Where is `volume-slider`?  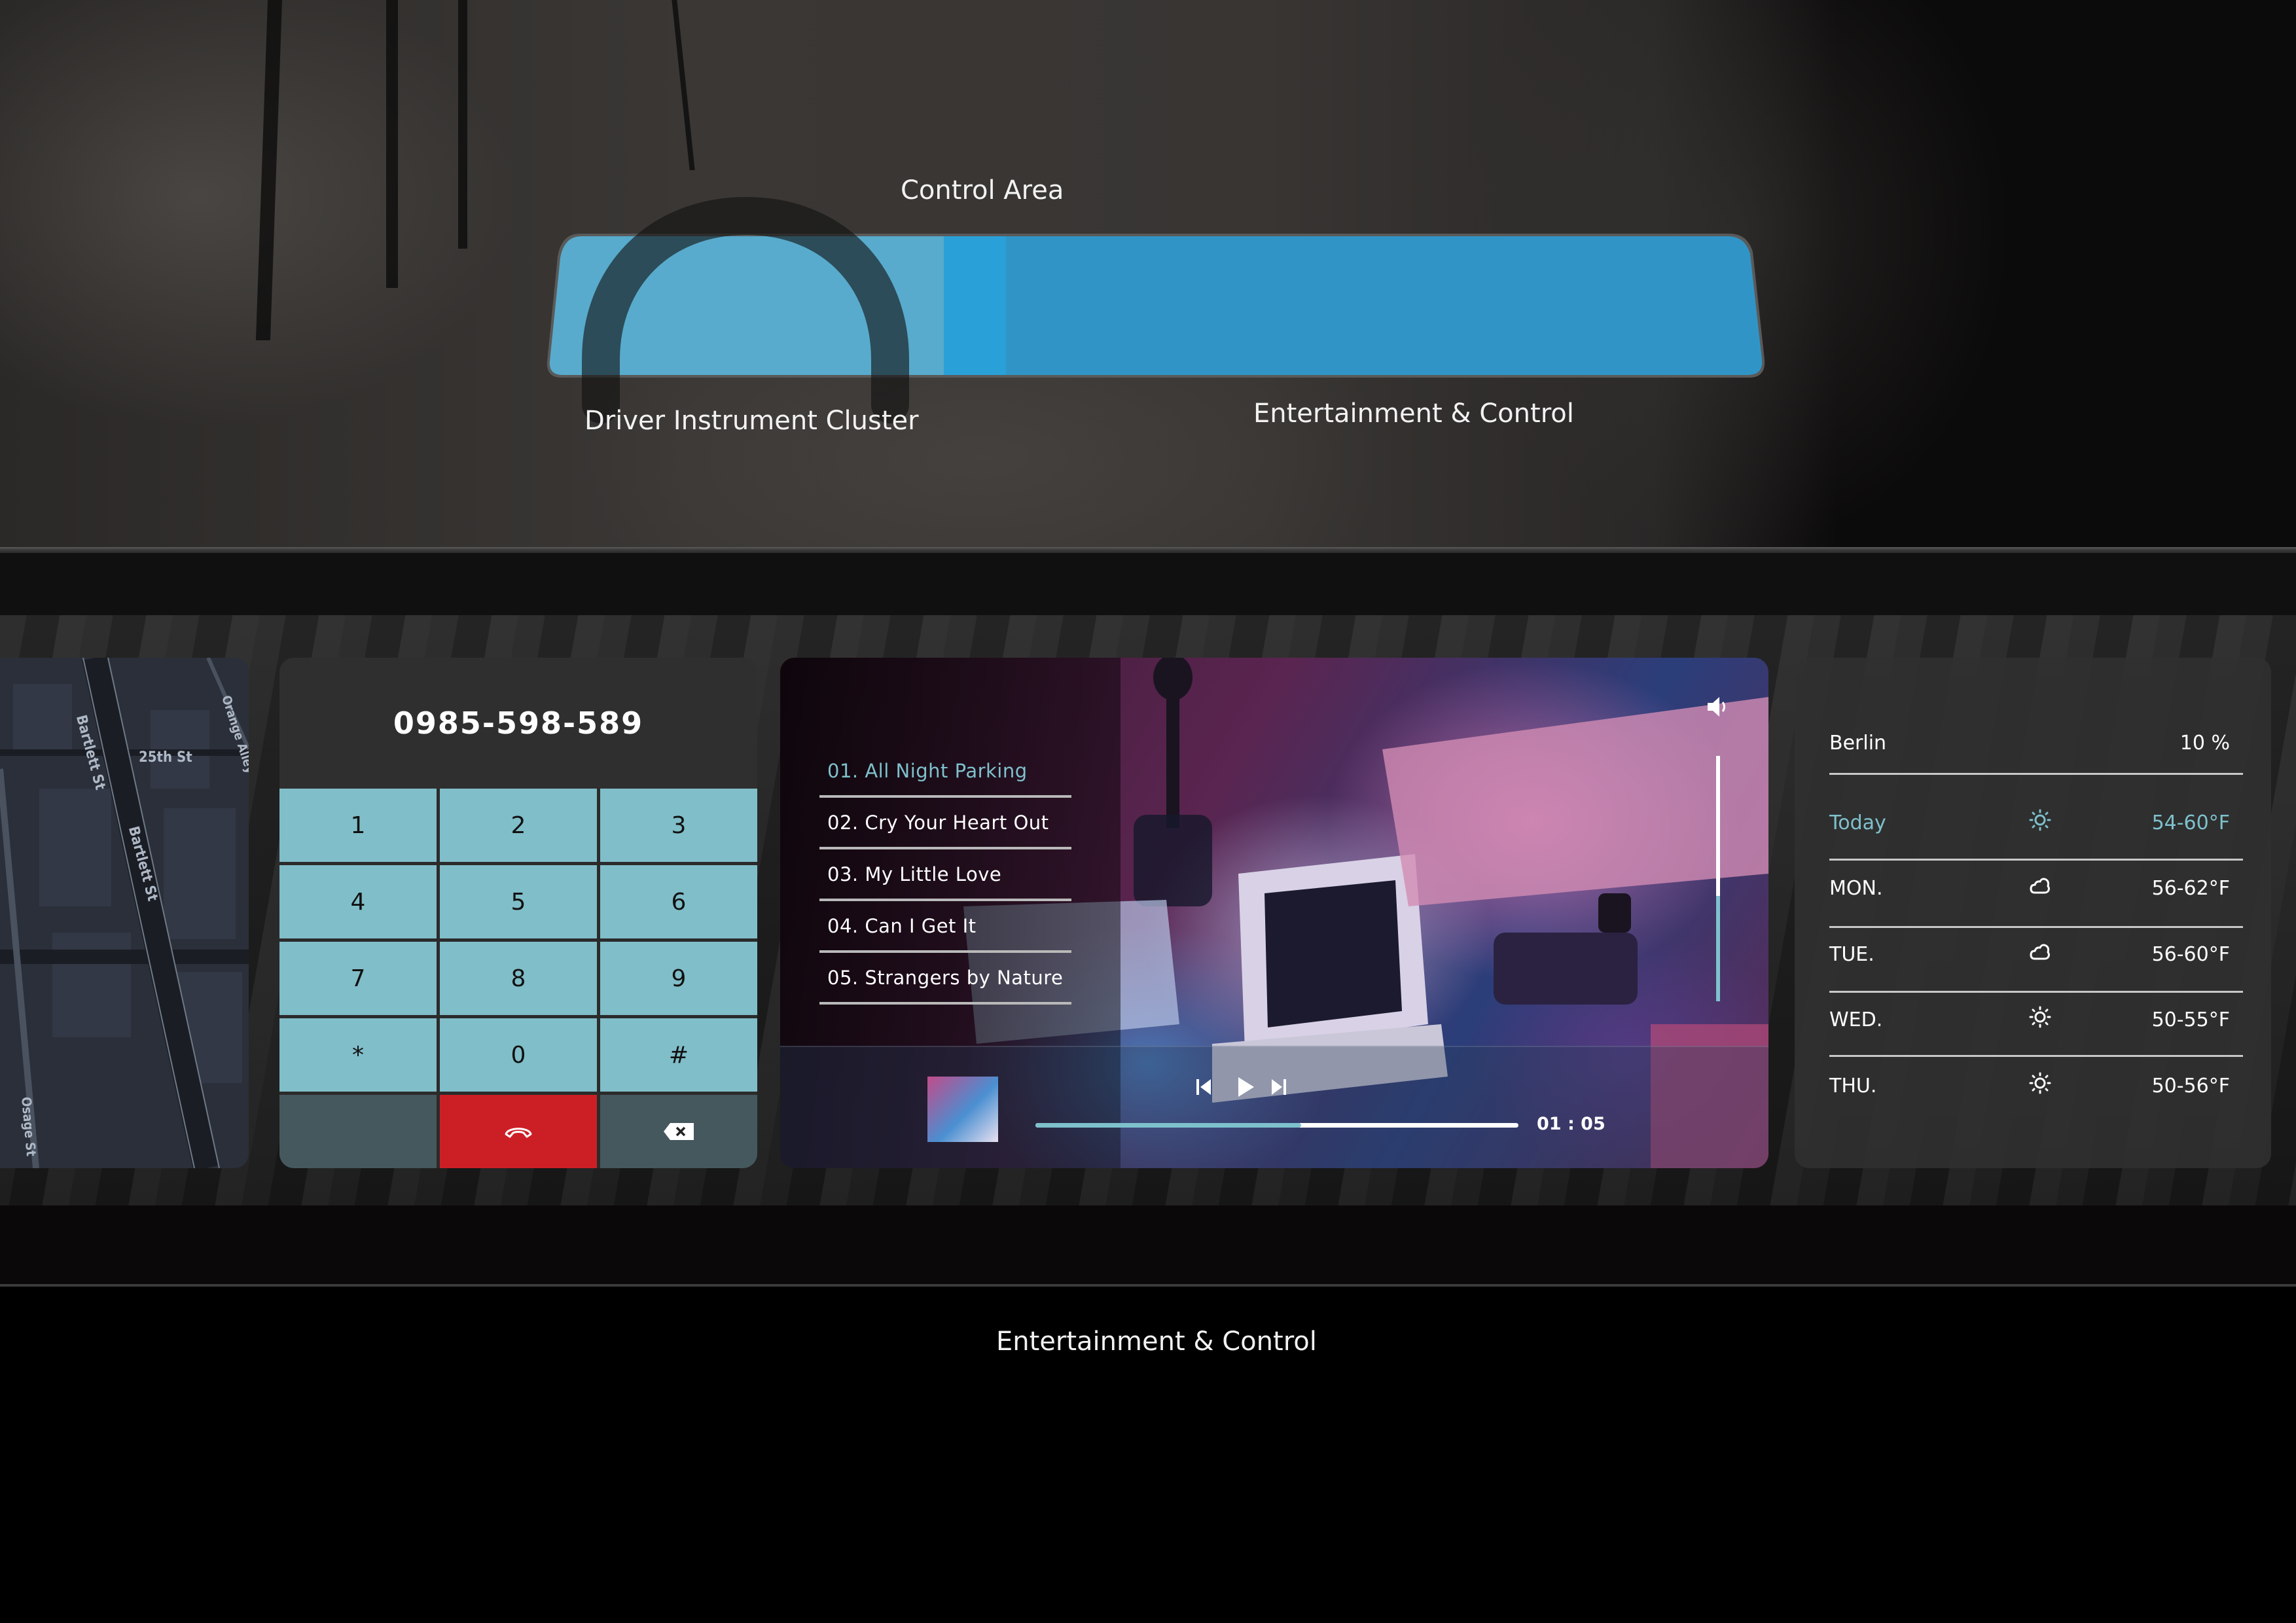
volume-slider is located at coordinates (1718, 879).